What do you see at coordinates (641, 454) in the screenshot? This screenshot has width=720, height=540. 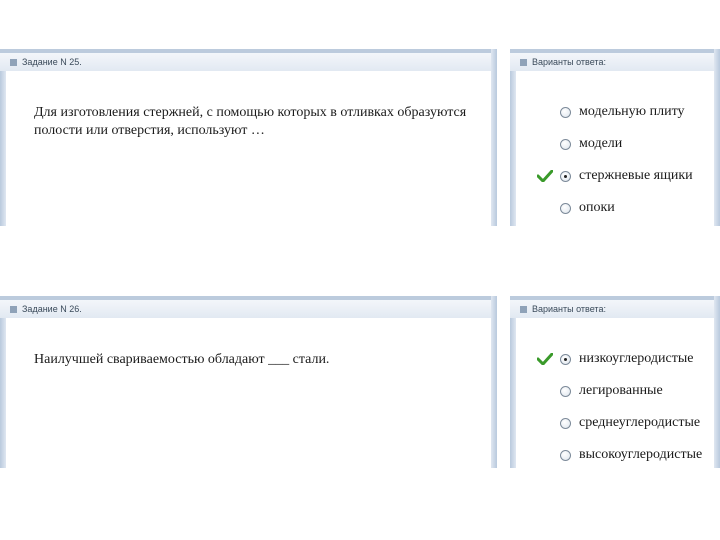 I see `option-label: высокоуглеродистые` at bounding box center [641, 454].